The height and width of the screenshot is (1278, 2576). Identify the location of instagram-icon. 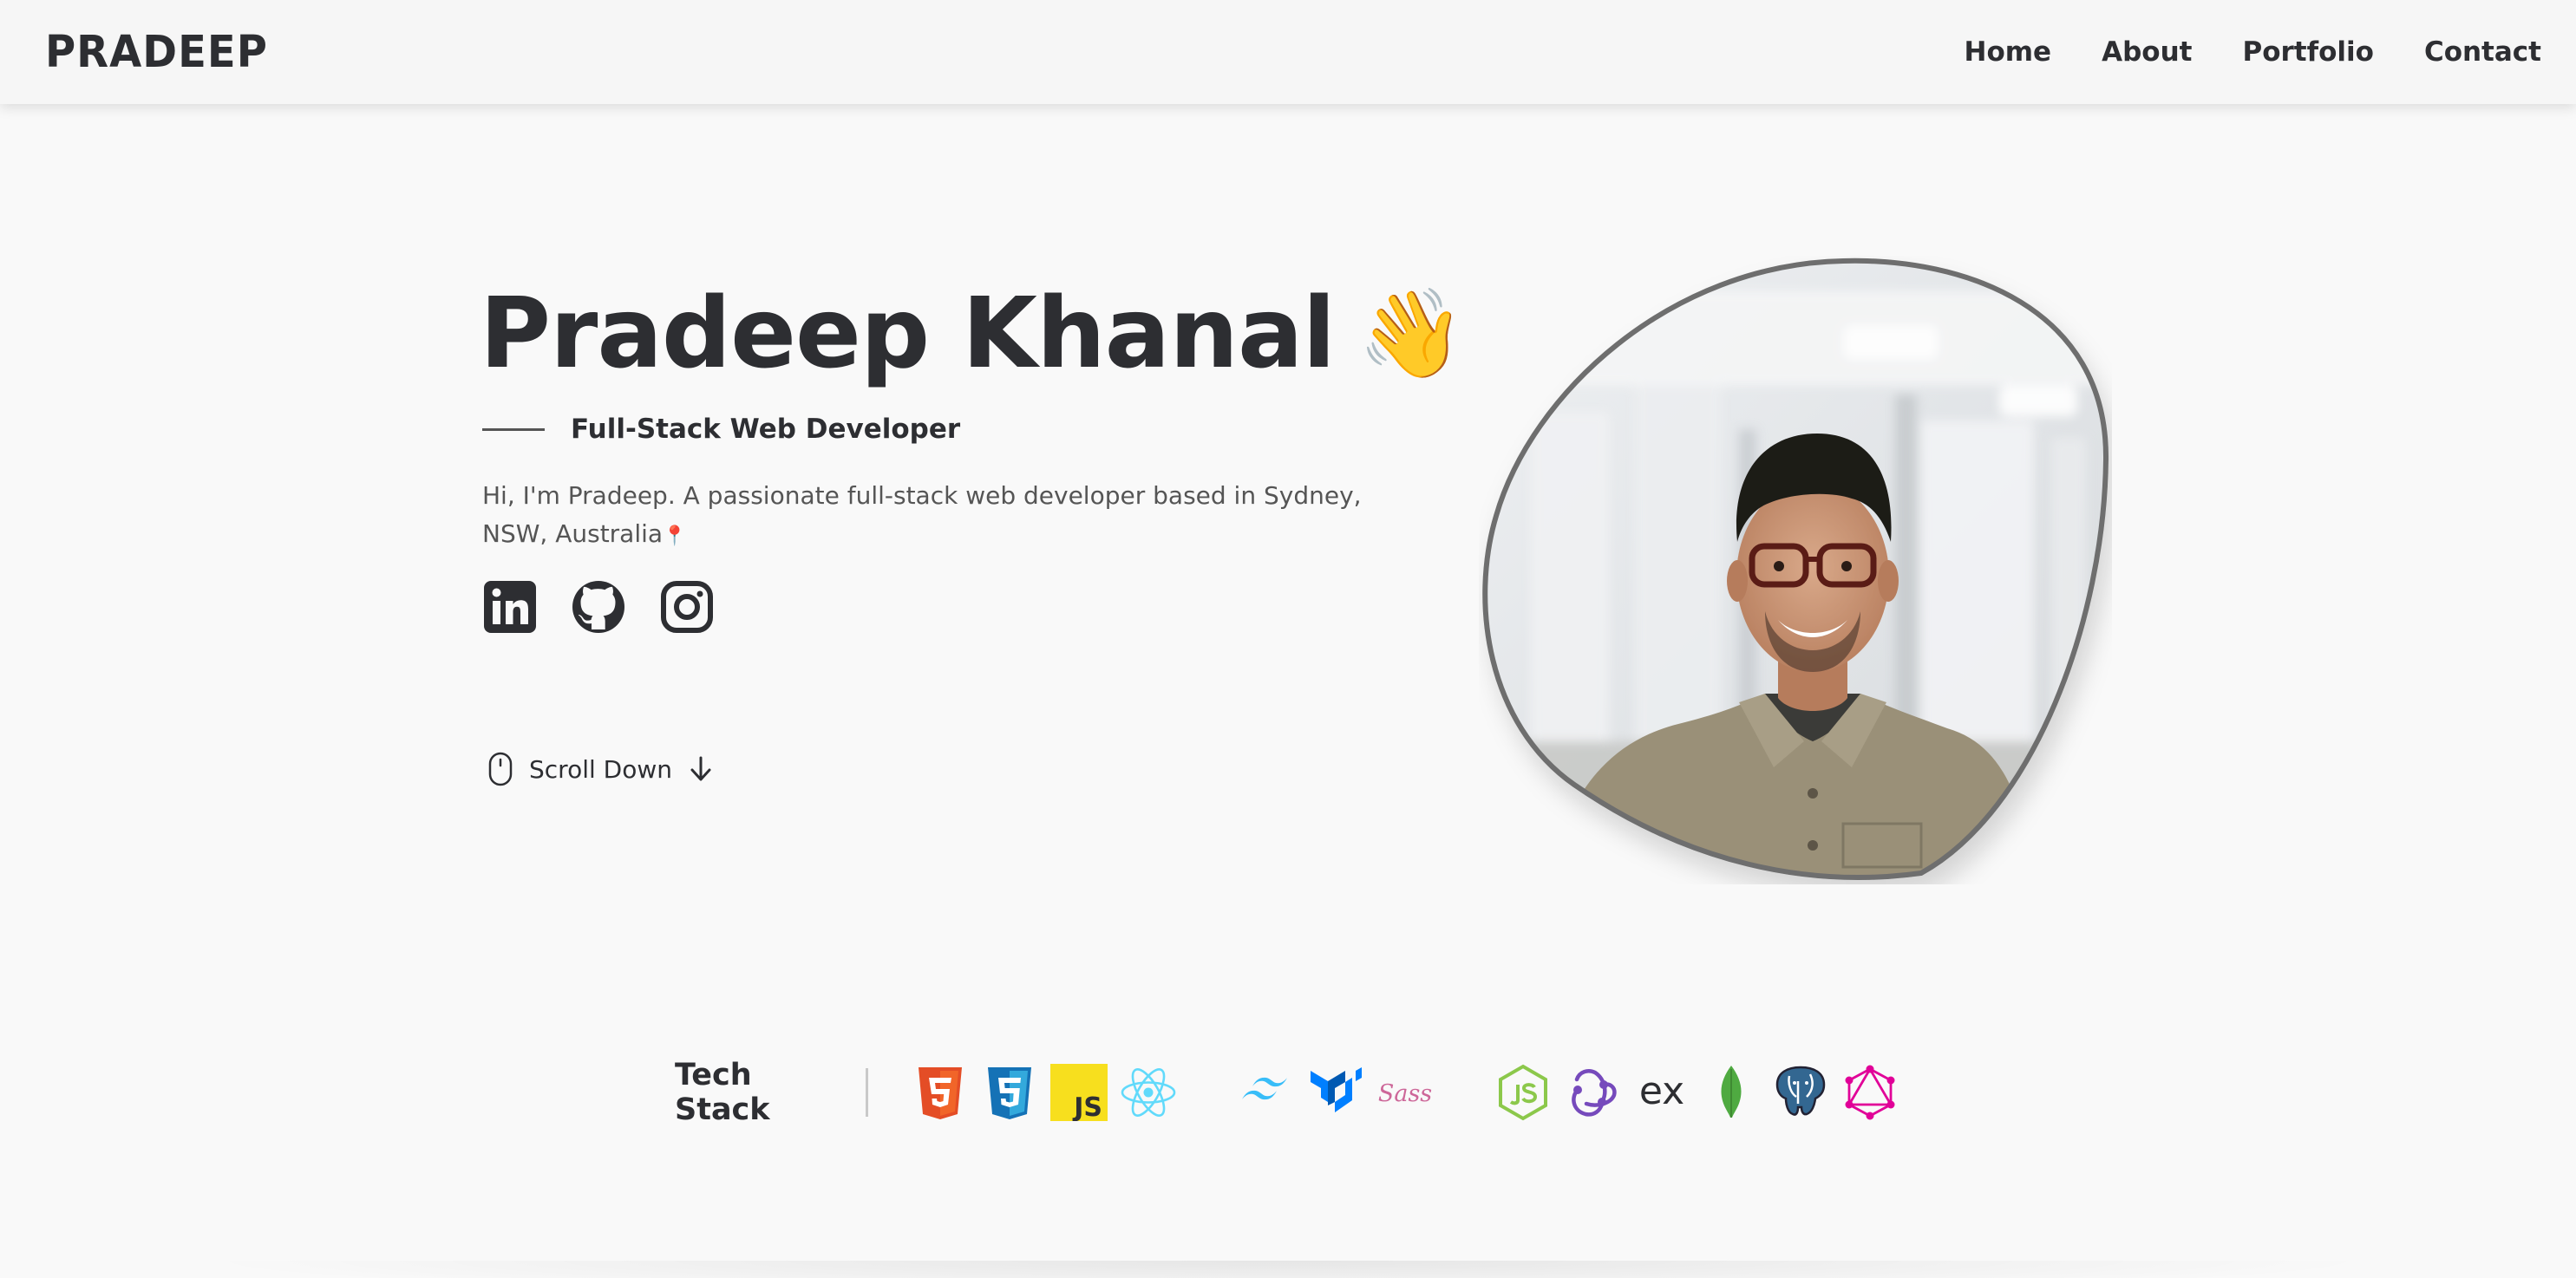
(687, 607).